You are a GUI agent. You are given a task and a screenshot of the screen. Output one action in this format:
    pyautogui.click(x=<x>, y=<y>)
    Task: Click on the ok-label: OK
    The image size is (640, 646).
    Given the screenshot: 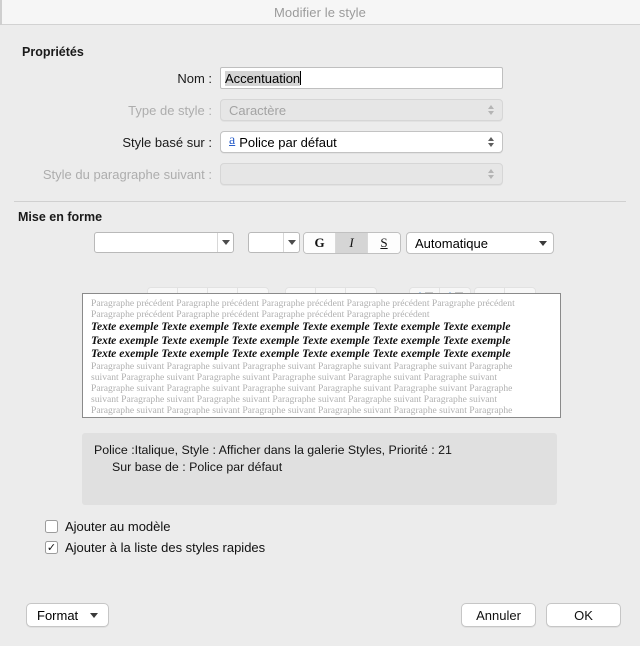 What is the action you would take?
    pyautogui.click(x=583, y=615)
    